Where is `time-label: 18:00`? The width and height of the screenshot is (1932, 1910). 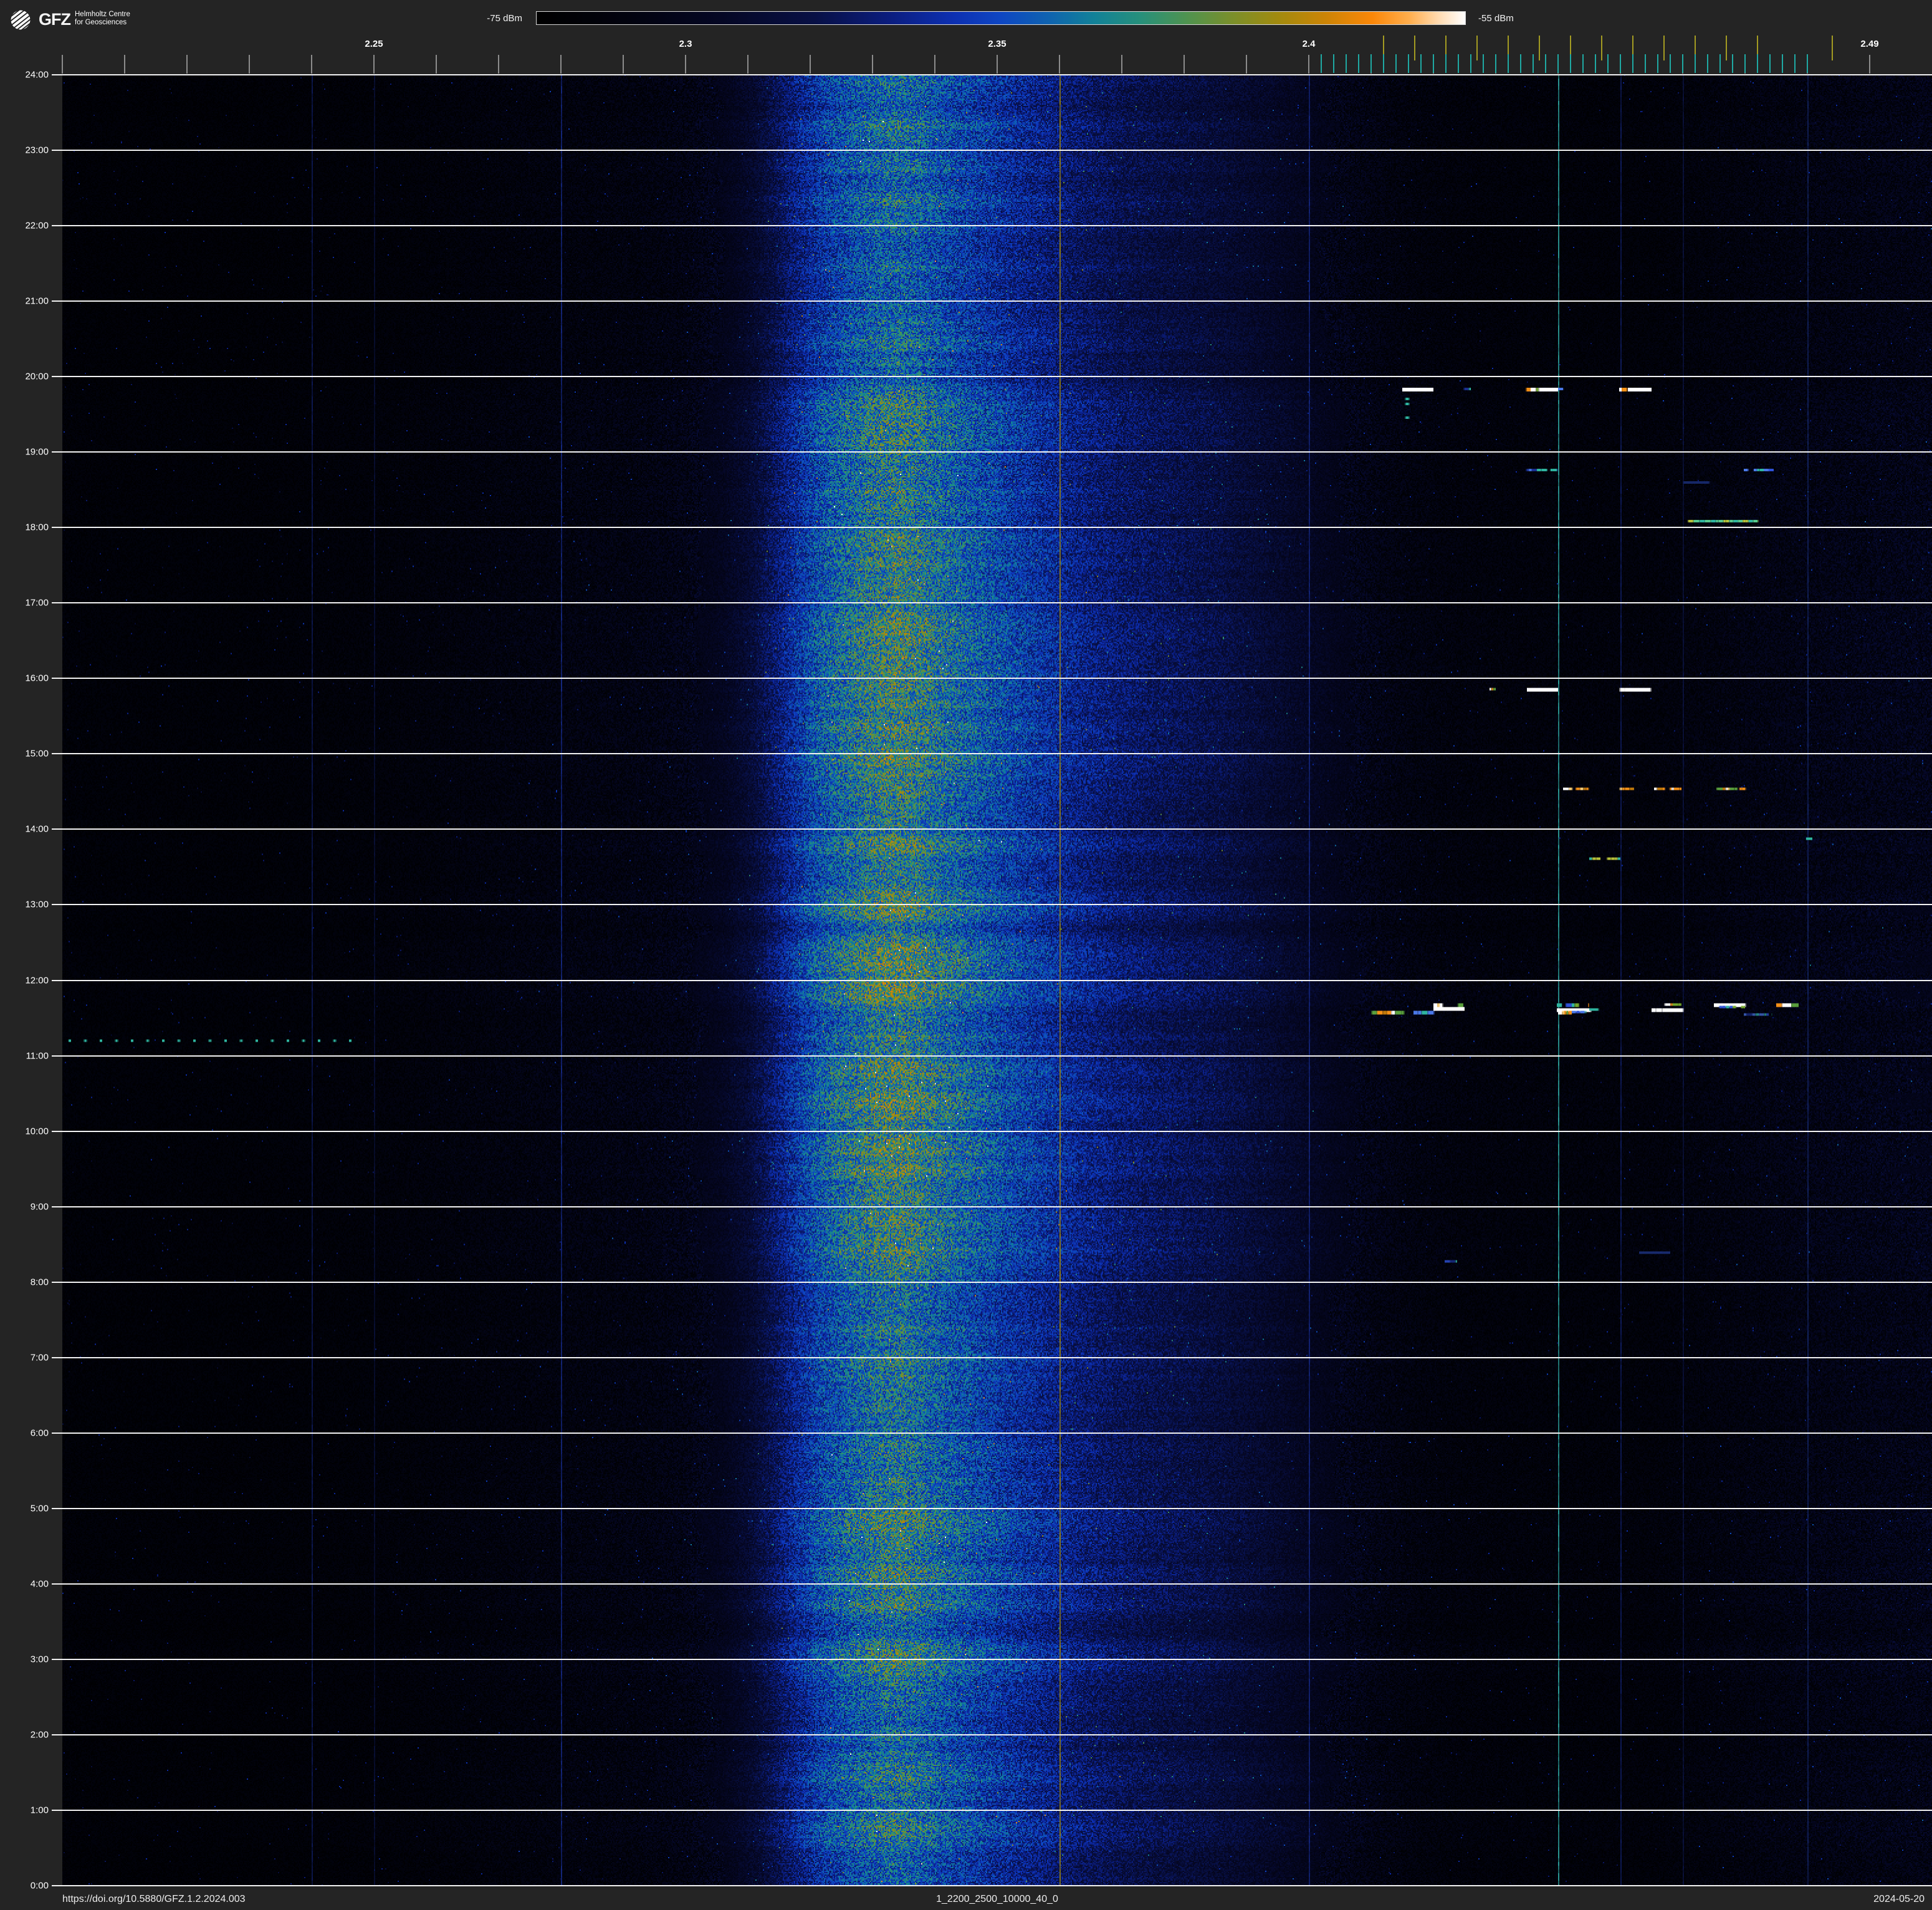 time-label: 18:00 is located at coordinates (37, 527).